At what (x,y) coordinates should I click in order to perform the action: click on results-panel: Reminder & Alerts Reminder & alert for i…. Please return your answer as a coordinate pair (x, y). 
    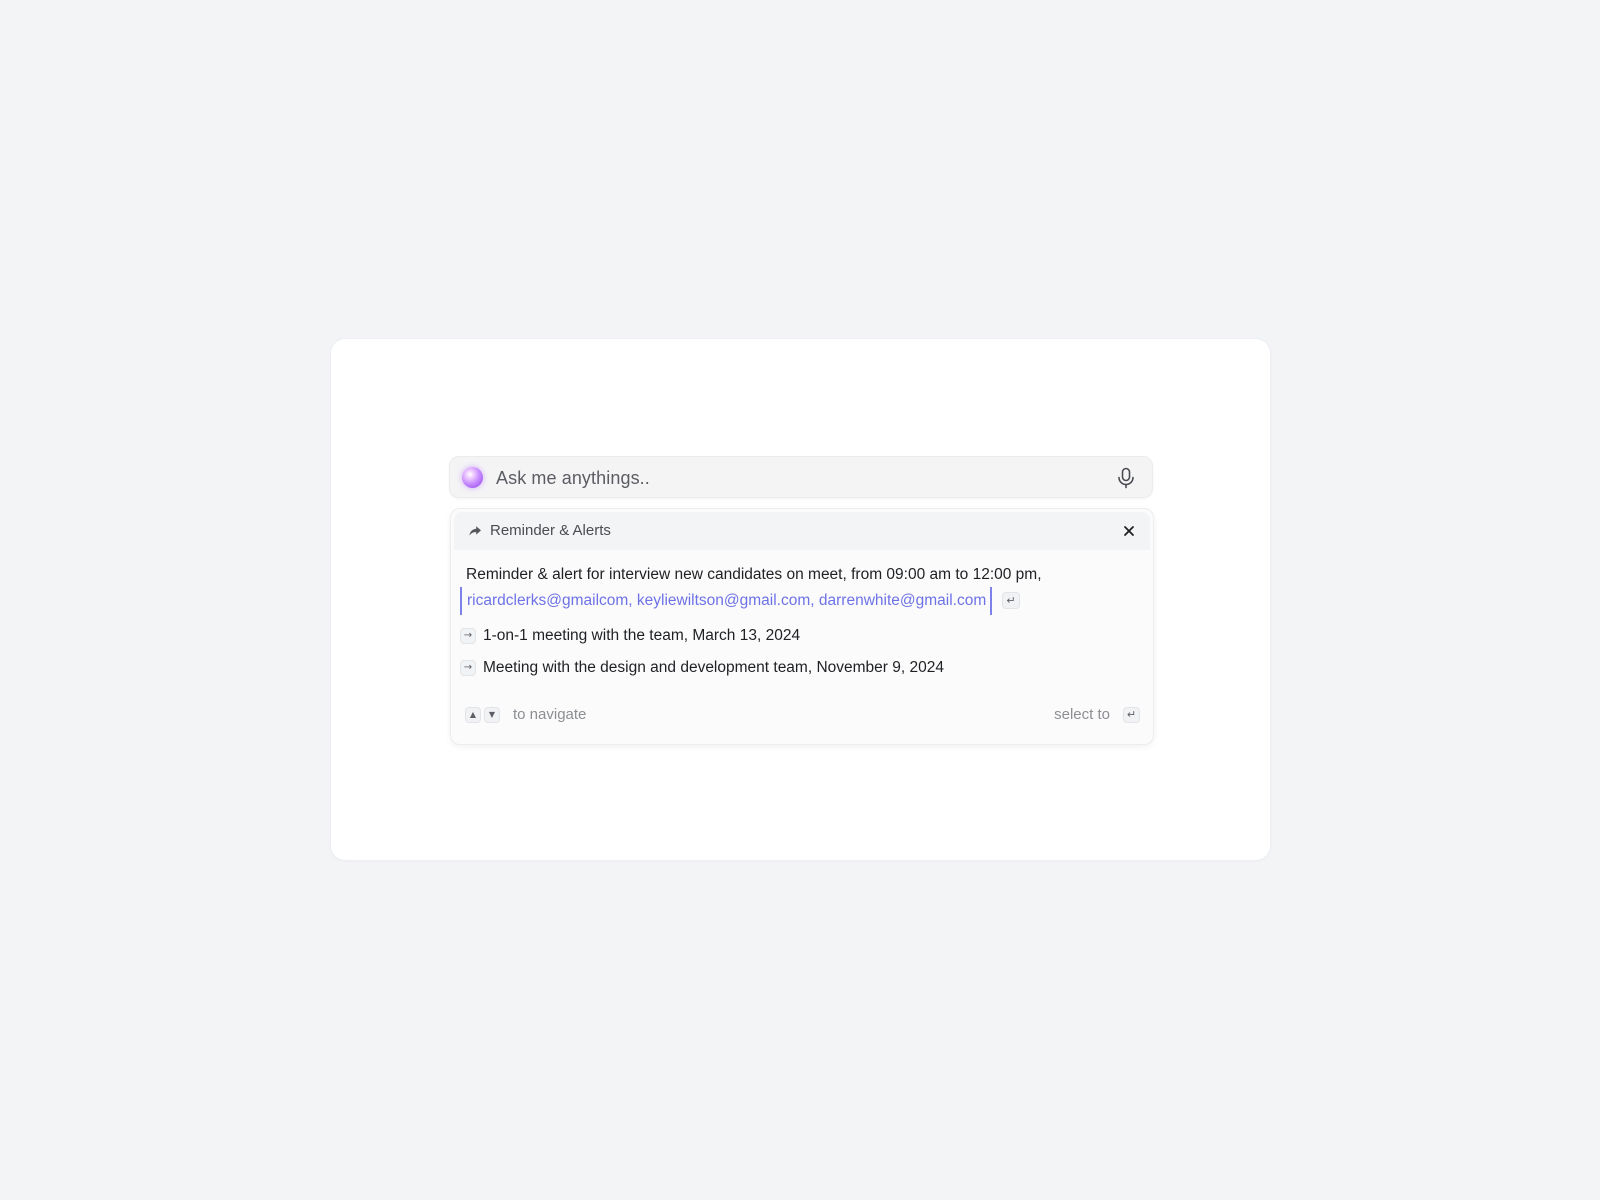
    Looking at the image, I should click on (802, 626).